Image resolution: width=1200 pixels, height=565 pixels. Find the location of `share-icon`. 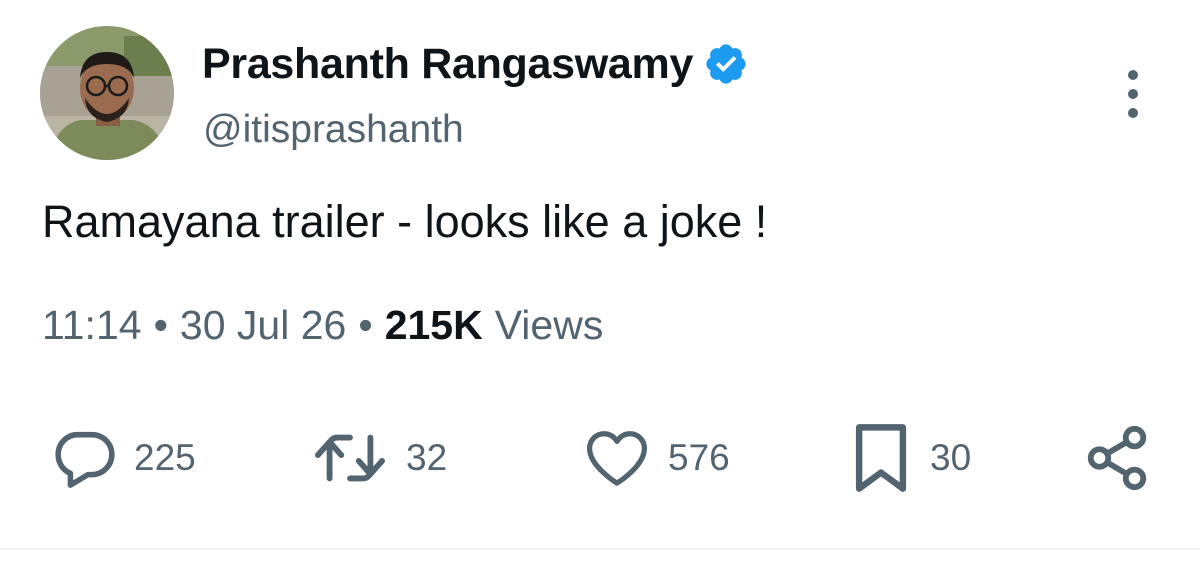

share-icon is located at coordinates (1117, 458).